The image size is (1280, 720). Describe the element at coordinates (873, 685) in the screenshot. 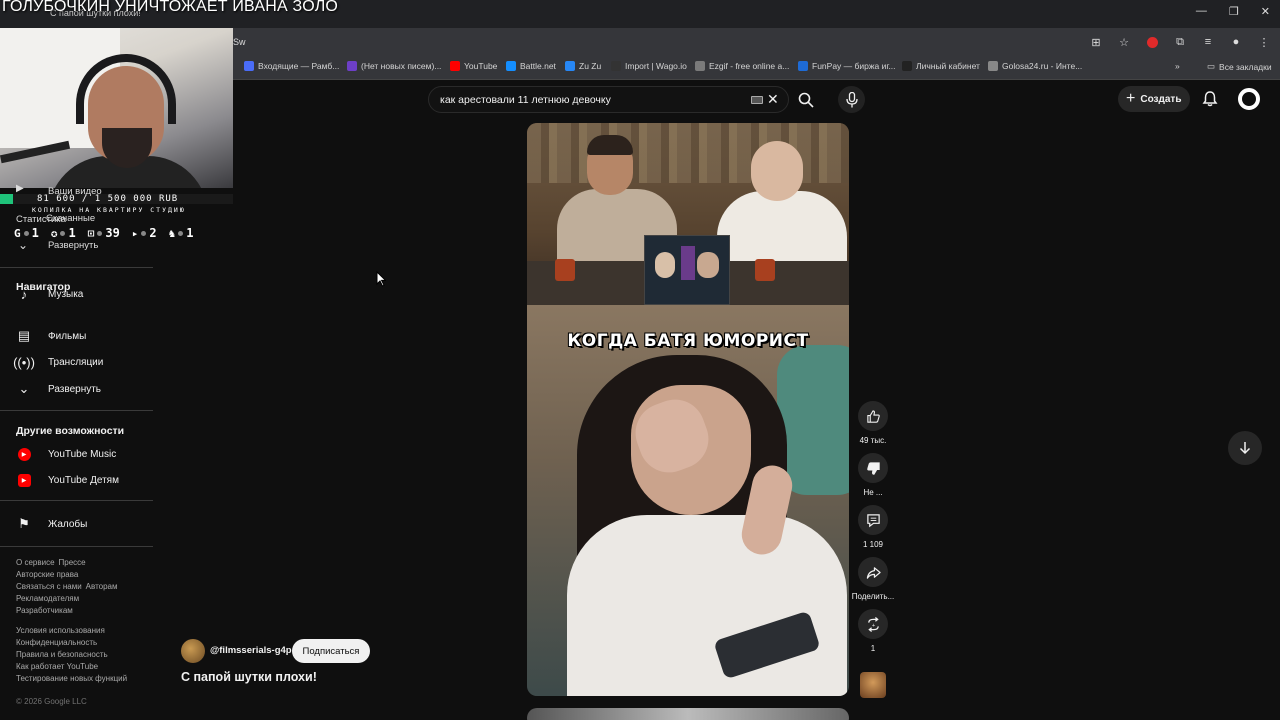

I see `sound-thumbnail` at that location.